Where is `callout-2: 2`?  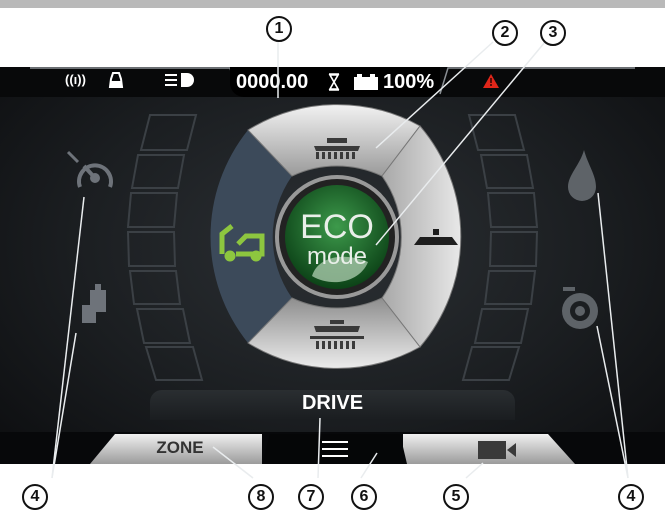
callout-2: 2 is located at coordinates (505, 33).